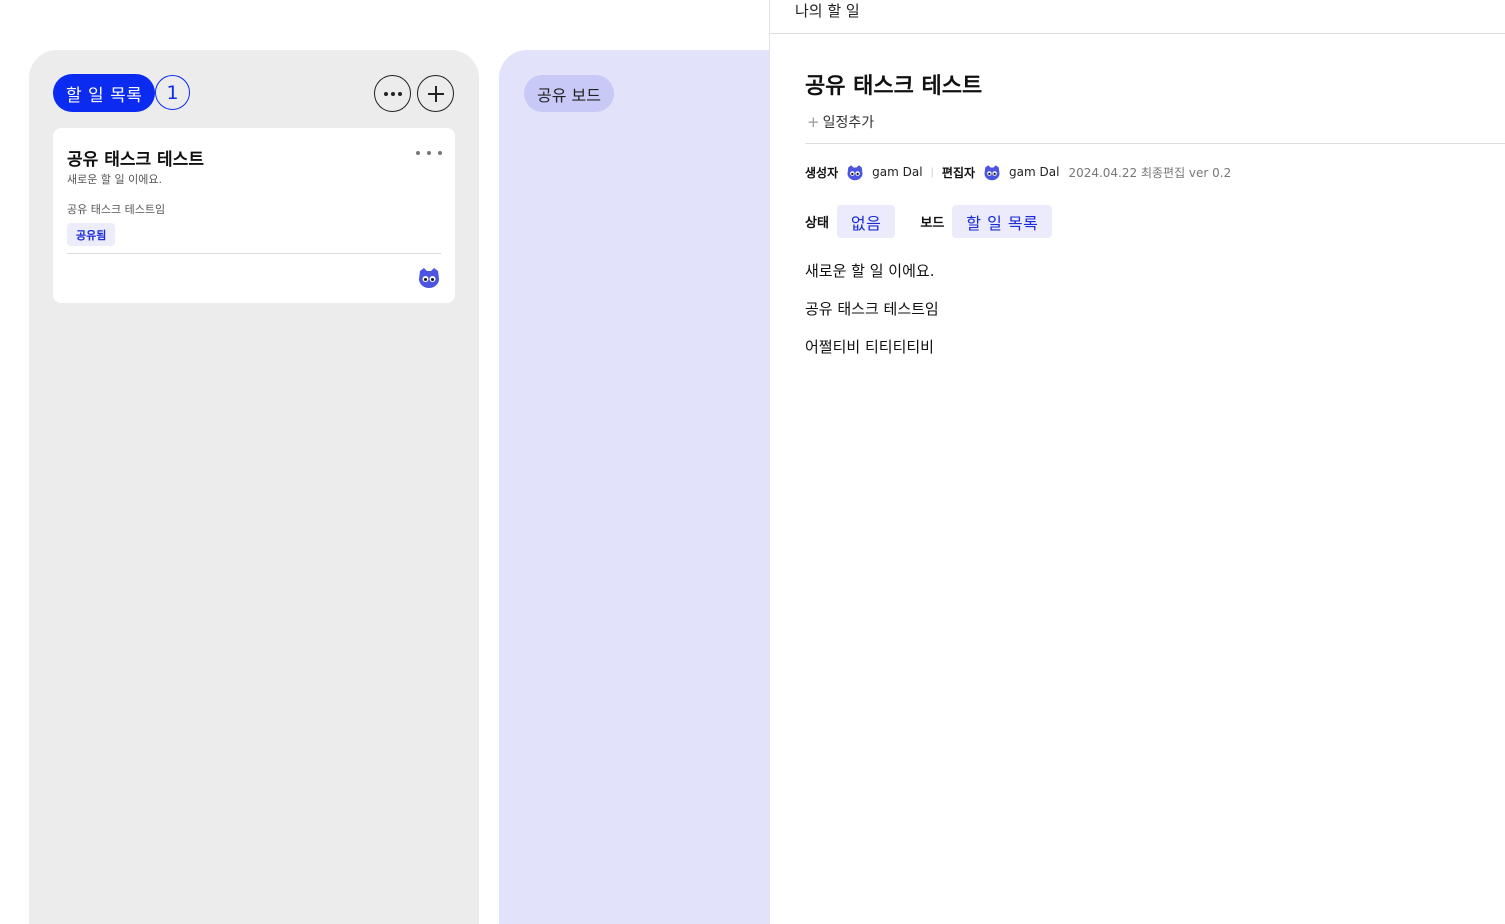  I want to click on board-select: 할 일 목록, so click(1002, 221).